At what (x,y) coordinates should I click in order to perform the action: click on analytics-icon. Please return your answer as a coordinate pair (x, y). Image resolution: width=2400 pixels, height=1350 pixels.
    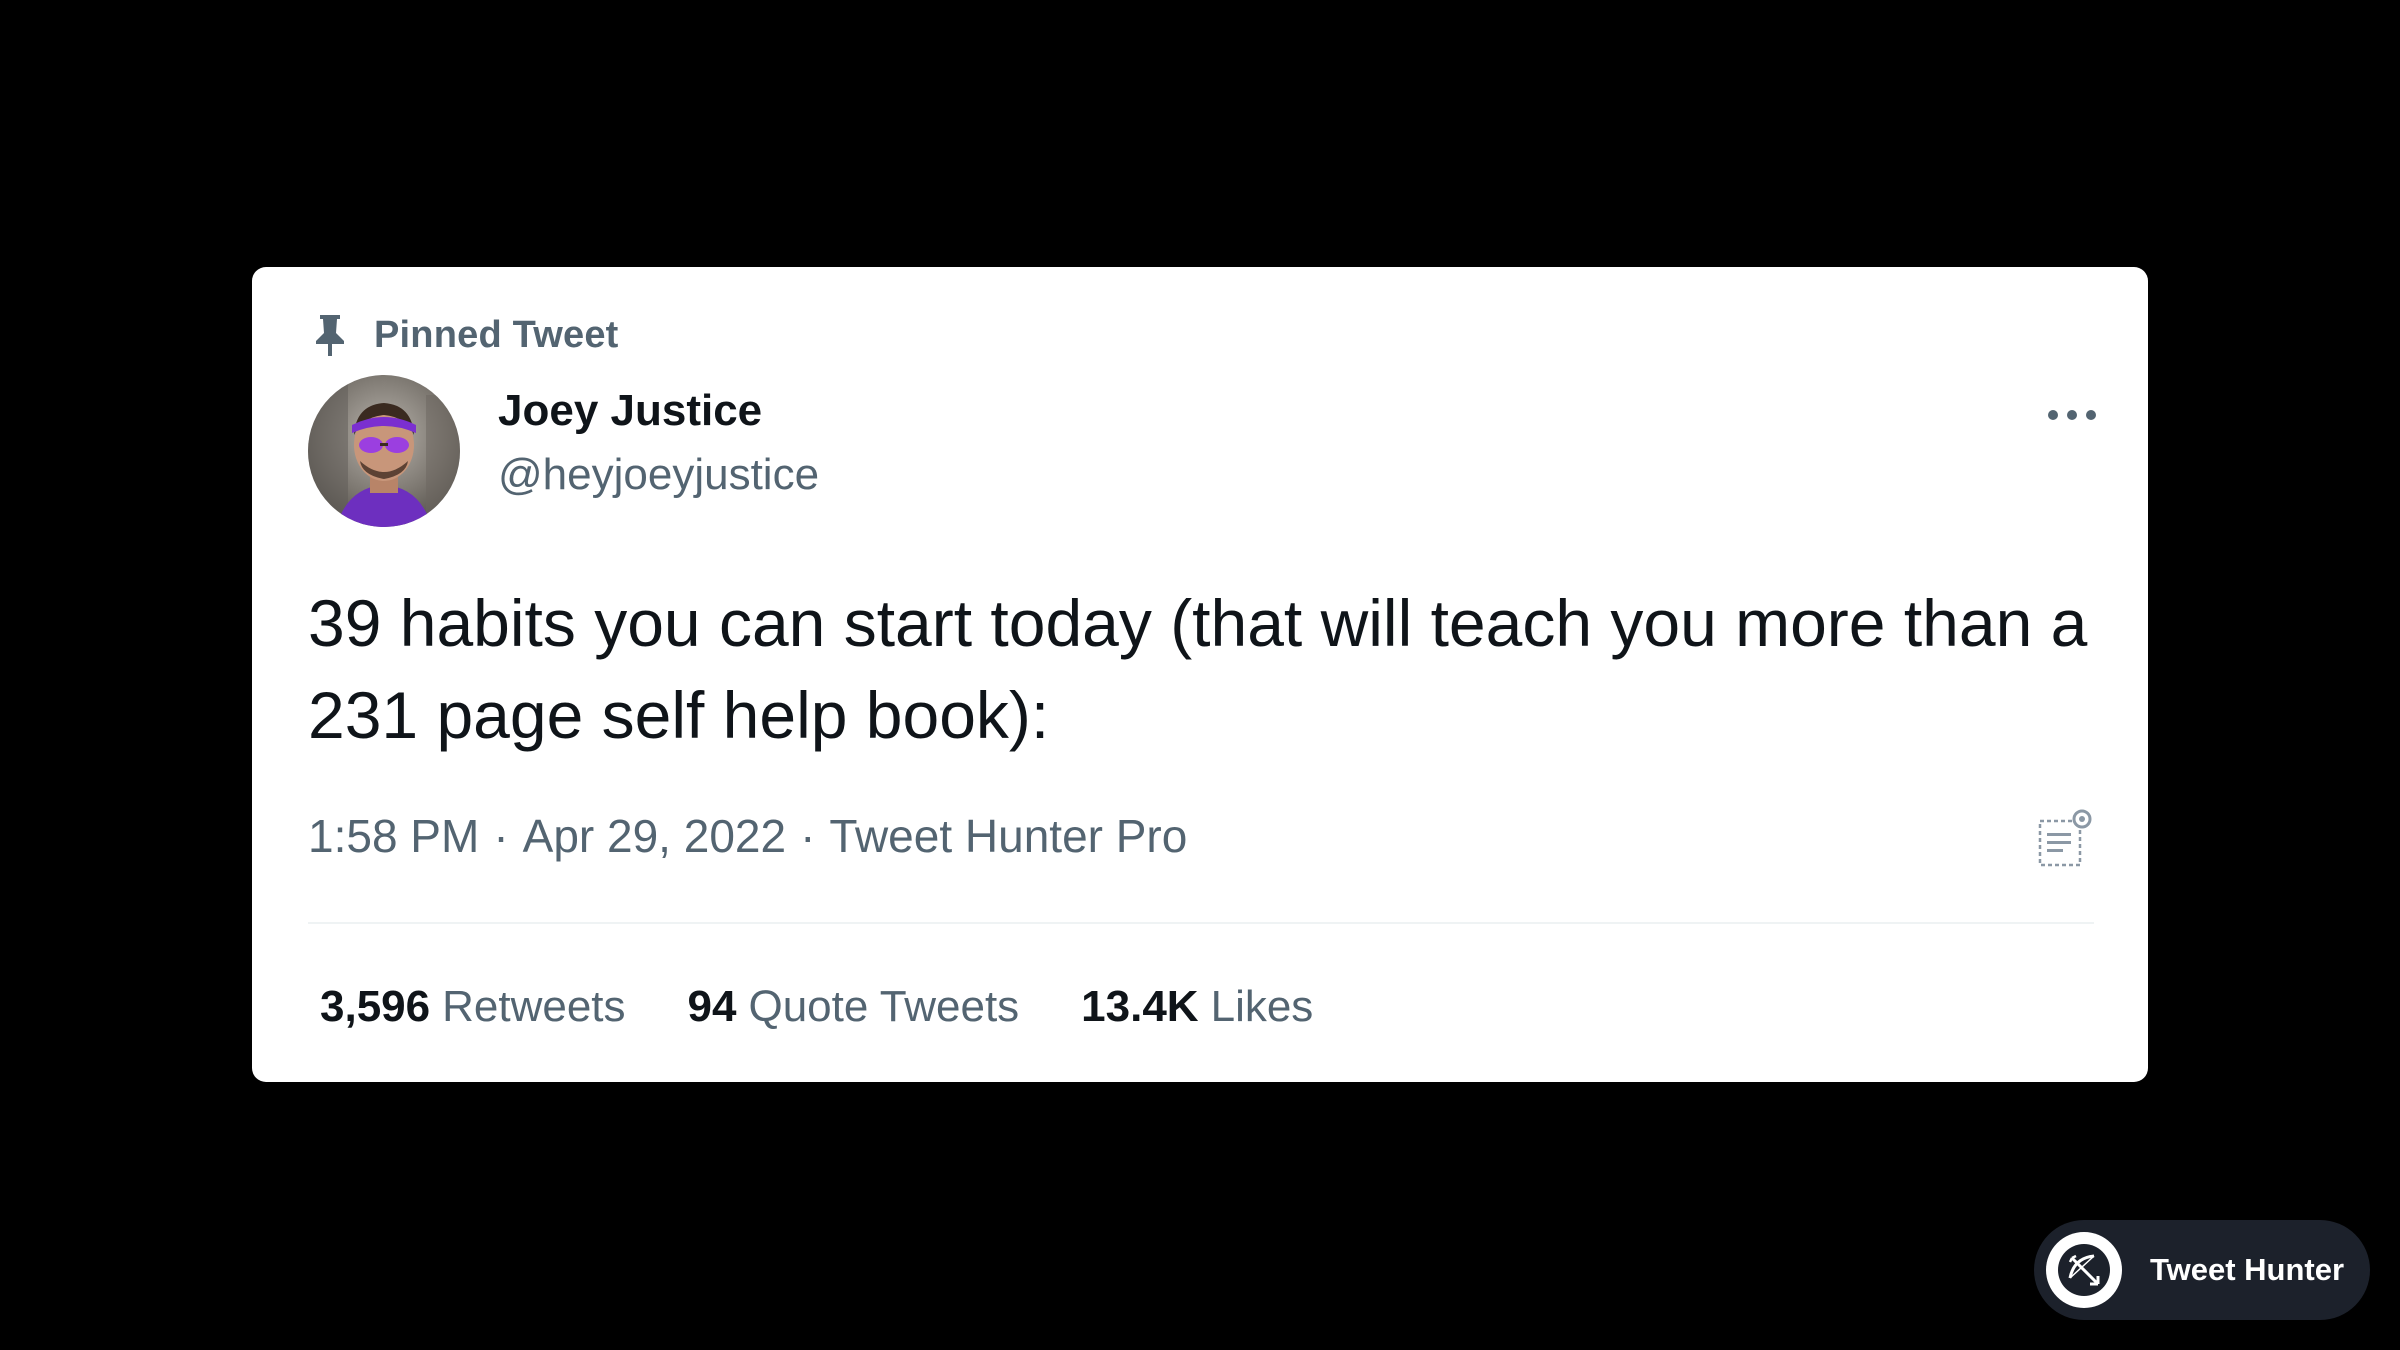
    Looking at the image, I should click on (2066, 839).